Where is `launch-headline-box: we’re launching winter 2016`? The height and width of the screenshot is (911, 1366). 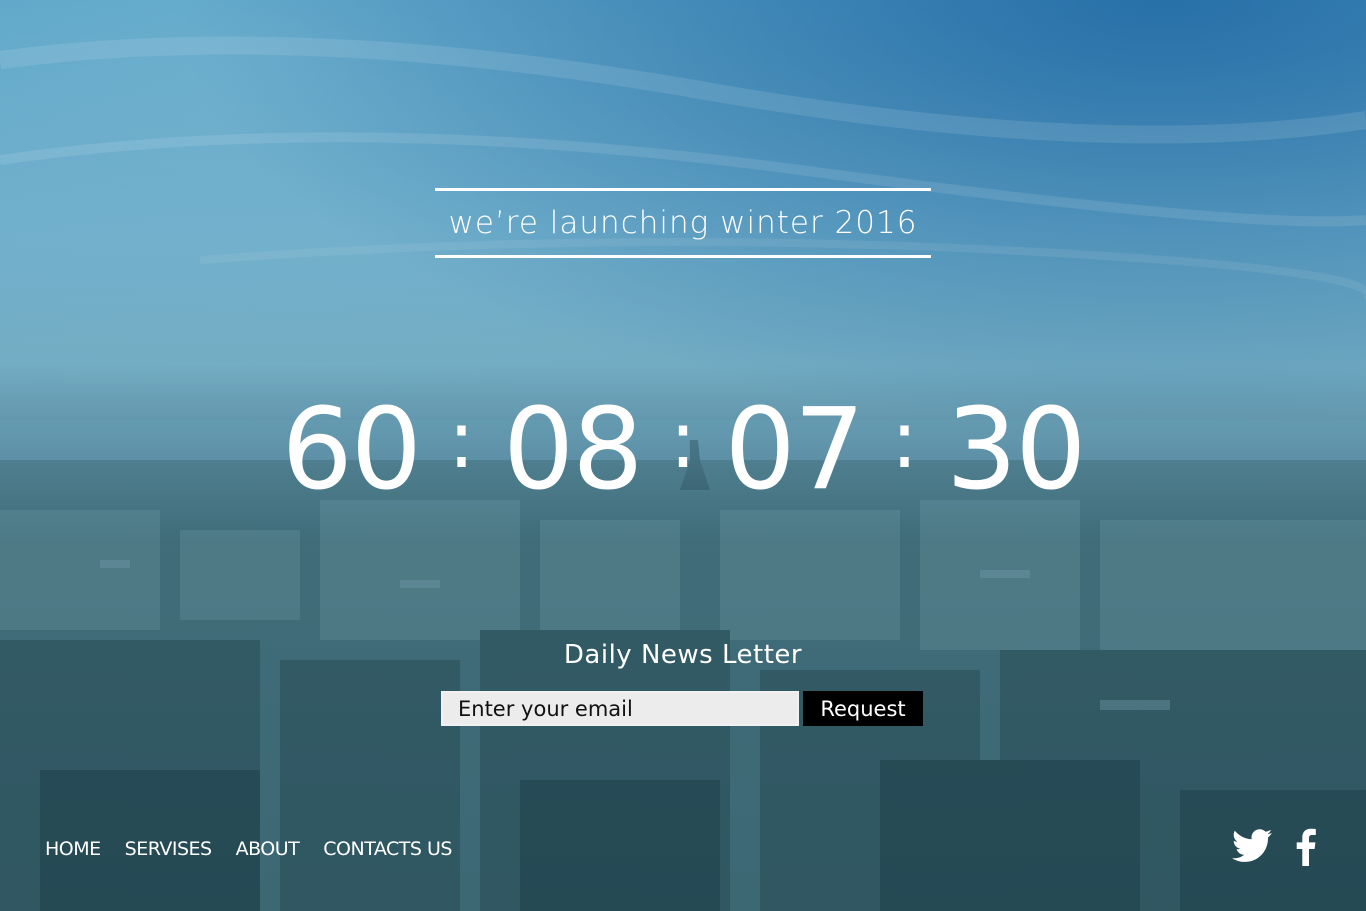 launch-headline-box: we’re launching winter 2016 is located at coordinates (683, 223).